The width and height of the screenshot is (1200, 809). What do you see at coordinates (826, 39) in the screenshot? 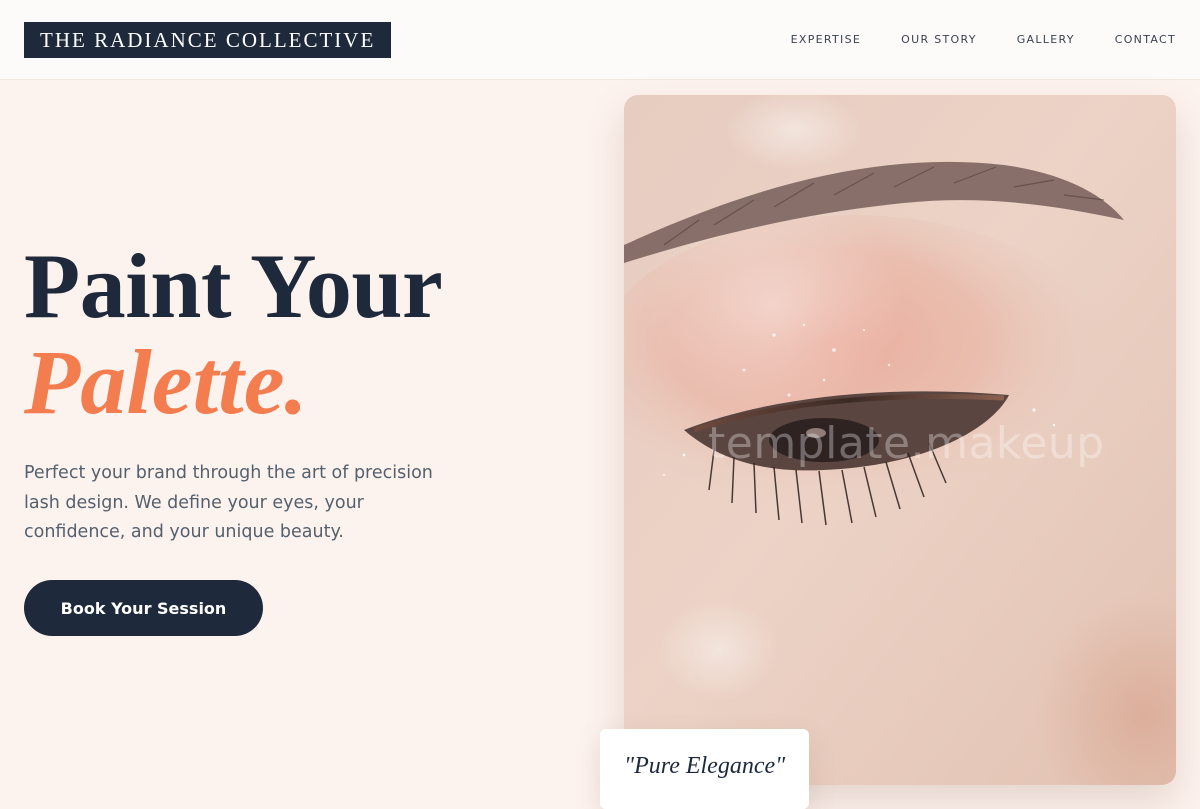
I see `nav-link-expertise: EXPERTISE` at bounding box center [826, 39].